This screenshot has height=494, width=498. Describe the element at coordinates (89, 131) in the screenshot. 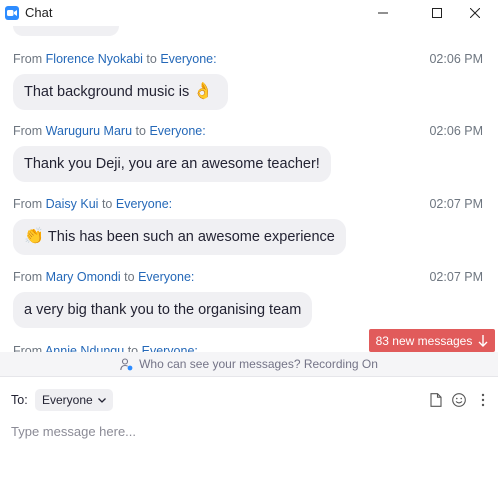

I see `sender-name: Waruguru Maru` at that location.